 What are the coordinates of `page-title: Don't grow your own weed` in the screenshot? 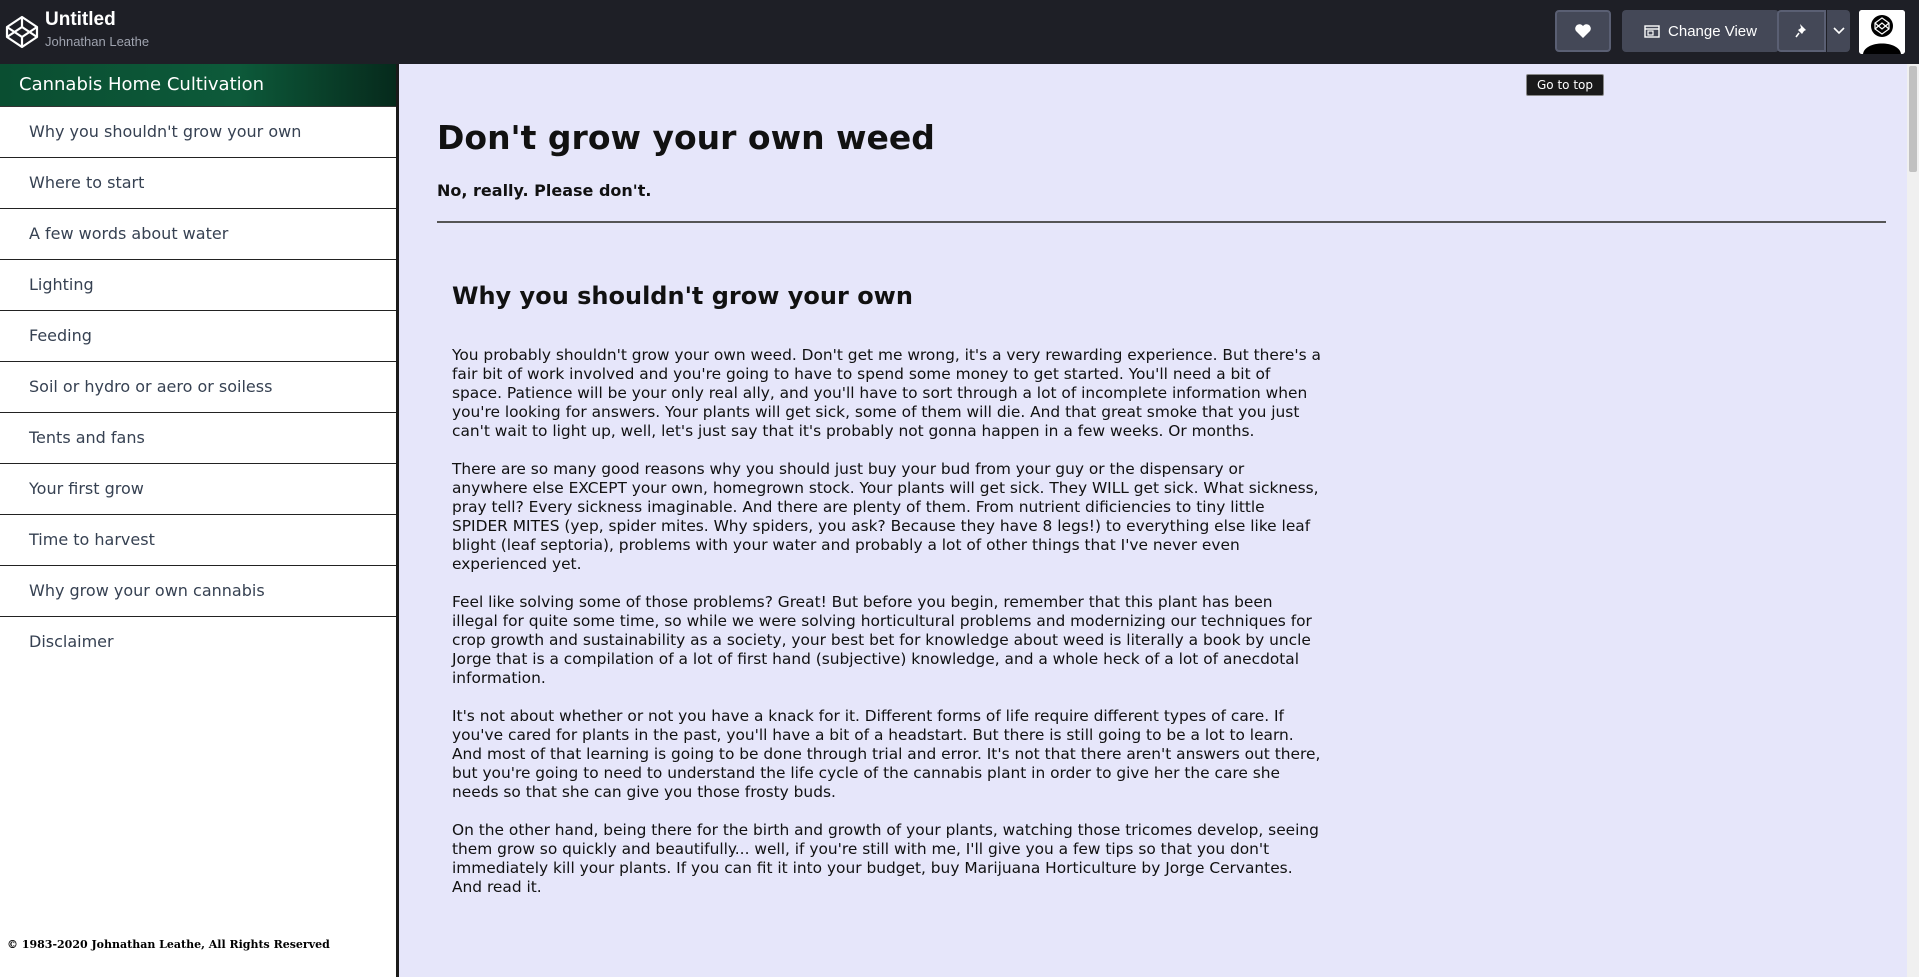 It's located at (686, 137).